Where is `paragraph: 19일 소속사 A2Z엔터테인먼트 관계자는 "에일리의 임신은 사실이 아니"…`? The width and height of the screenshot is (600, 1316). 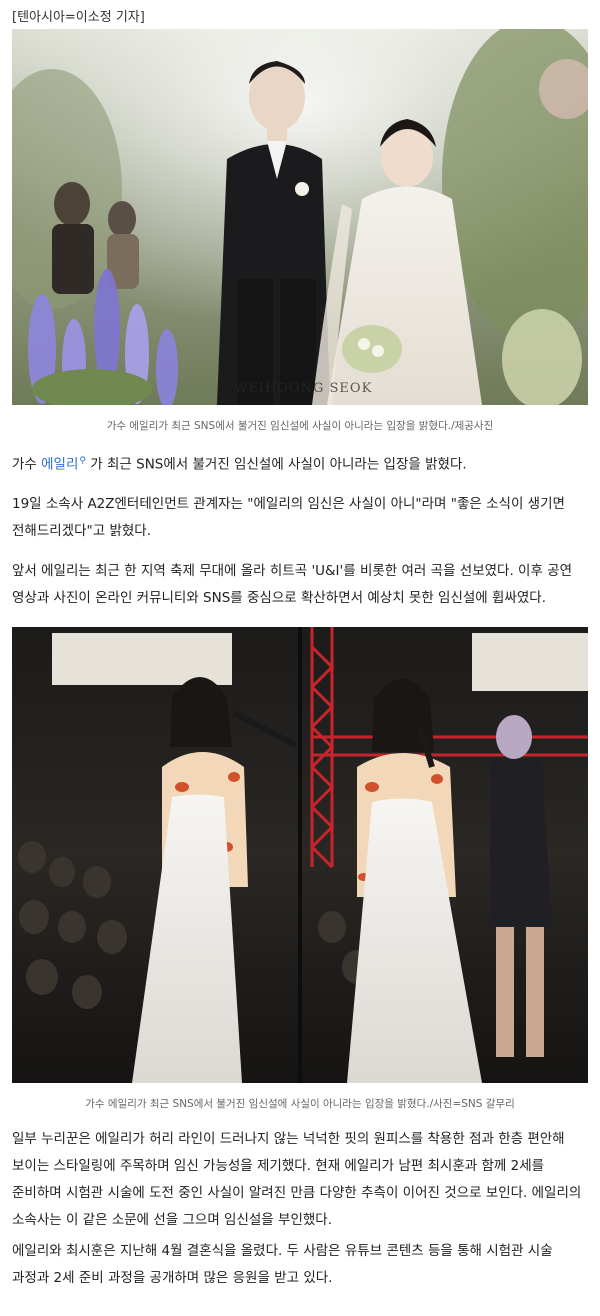
paragraph: 19일 소속사 A2Z엔터테인먼트 관계자는 "에일리의 임신은 사실이 아니"… is located at coordinates (288, 517).